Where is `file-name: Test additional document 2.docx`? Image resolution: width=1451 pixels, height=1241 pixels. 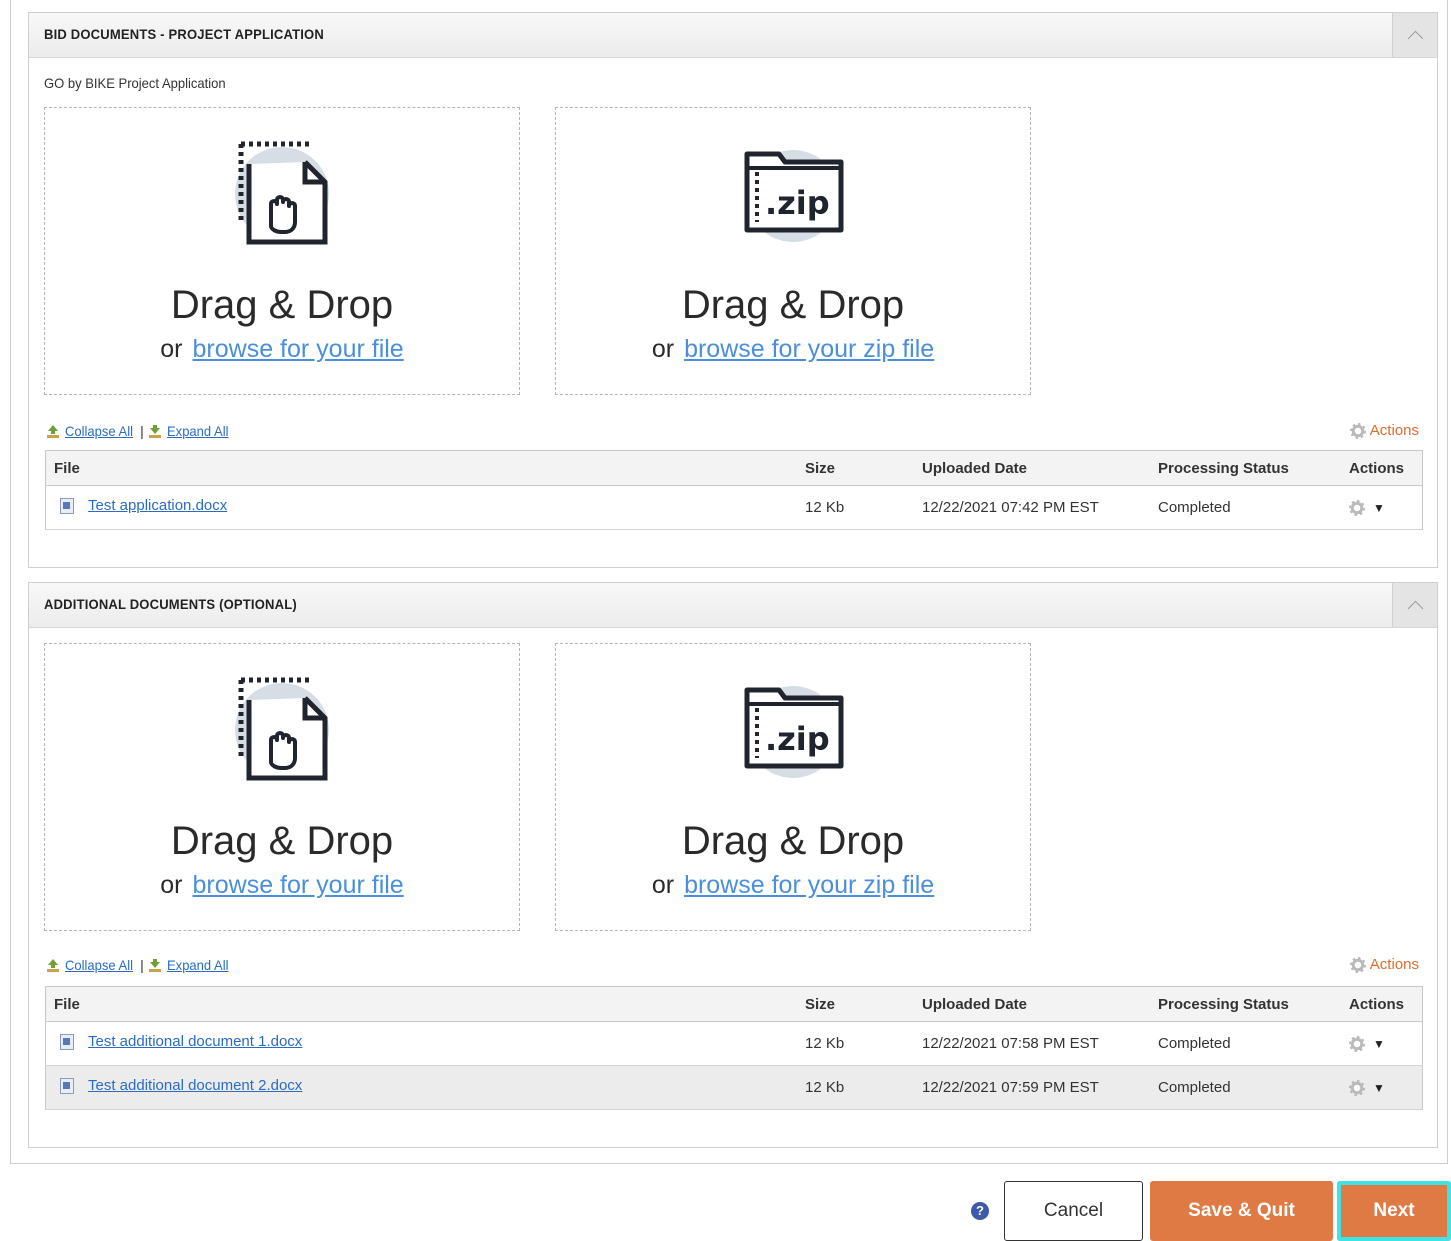
file-name: Test additional document 2.docx is located at coordinates (195, 1085).